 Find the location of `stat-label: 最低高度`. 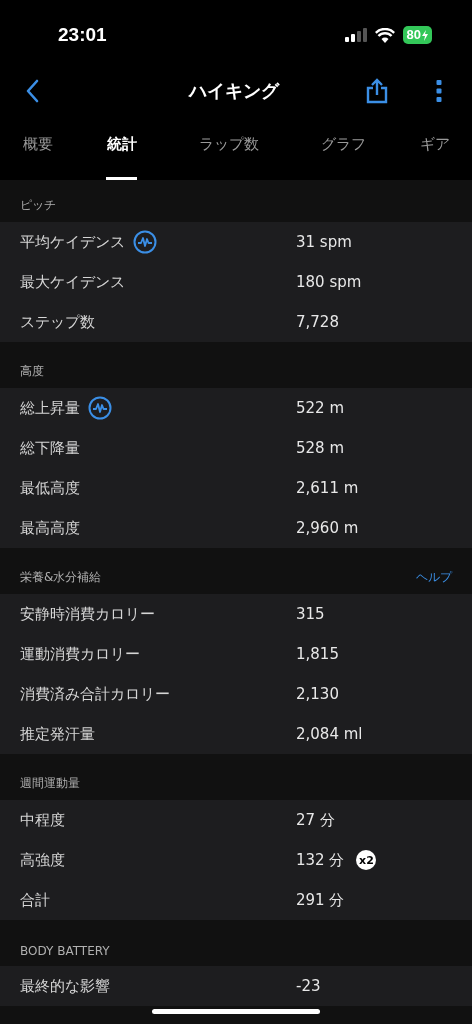

stat-label: 最低高度 is located at coordinates (50, 488).